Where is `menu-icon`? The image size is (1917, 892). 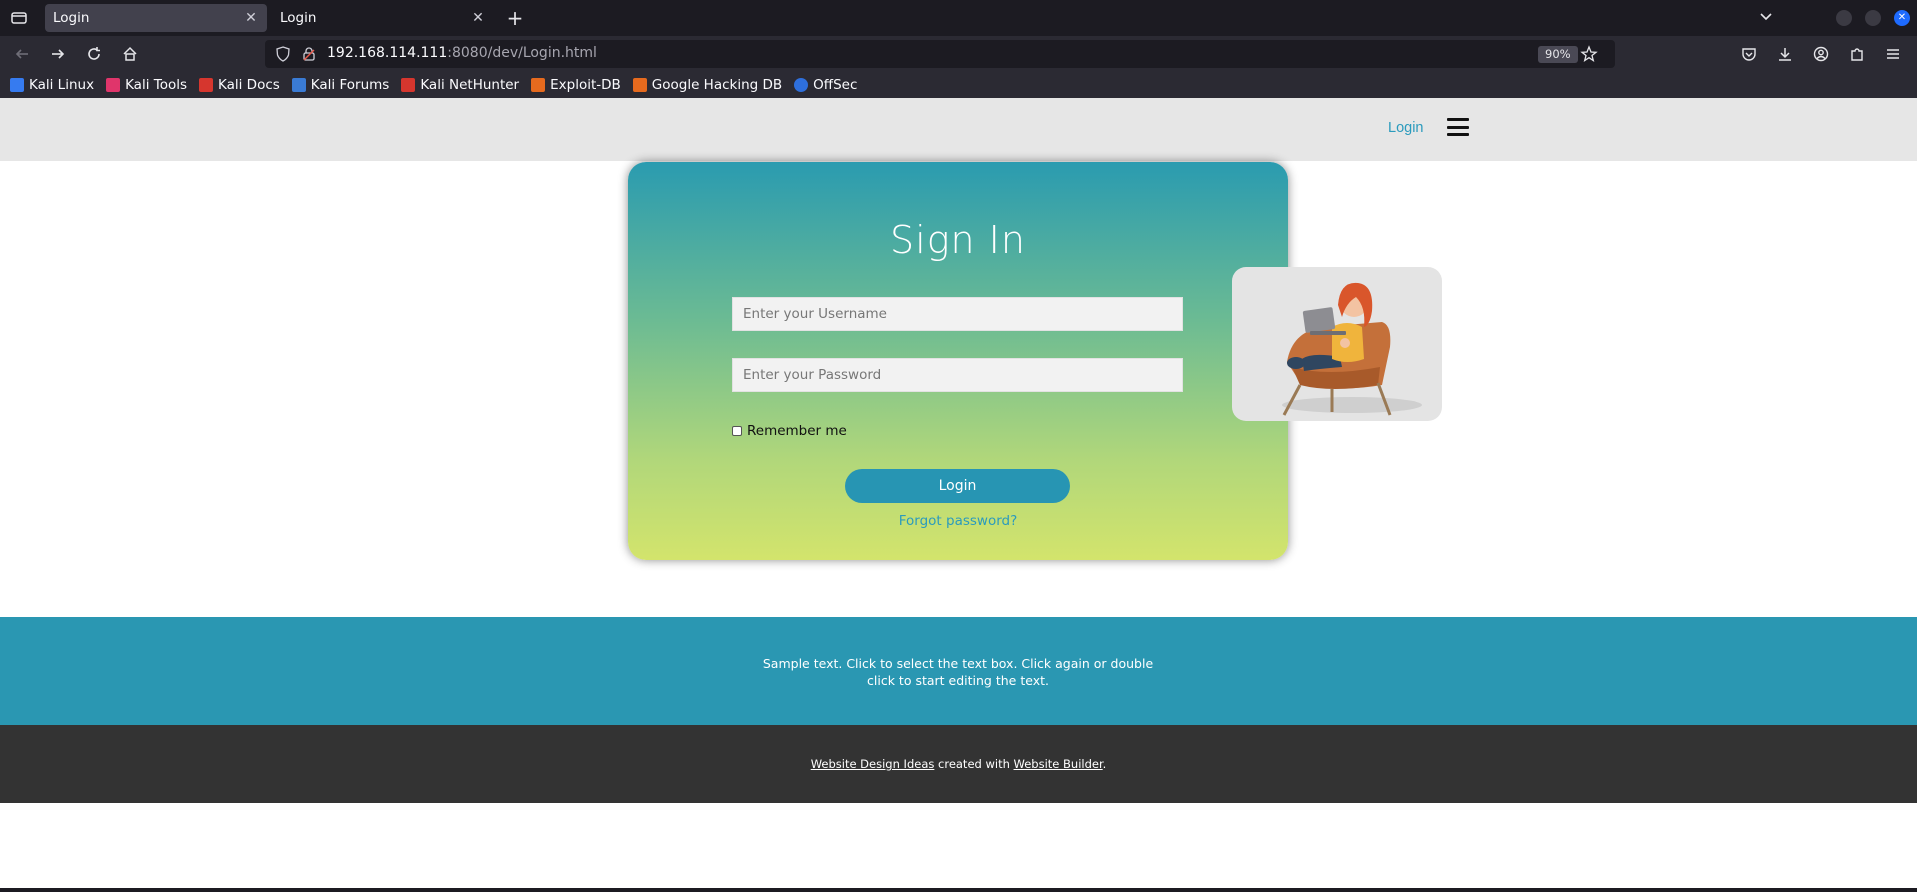
menu-icon is located at coordinates (1893, 54).